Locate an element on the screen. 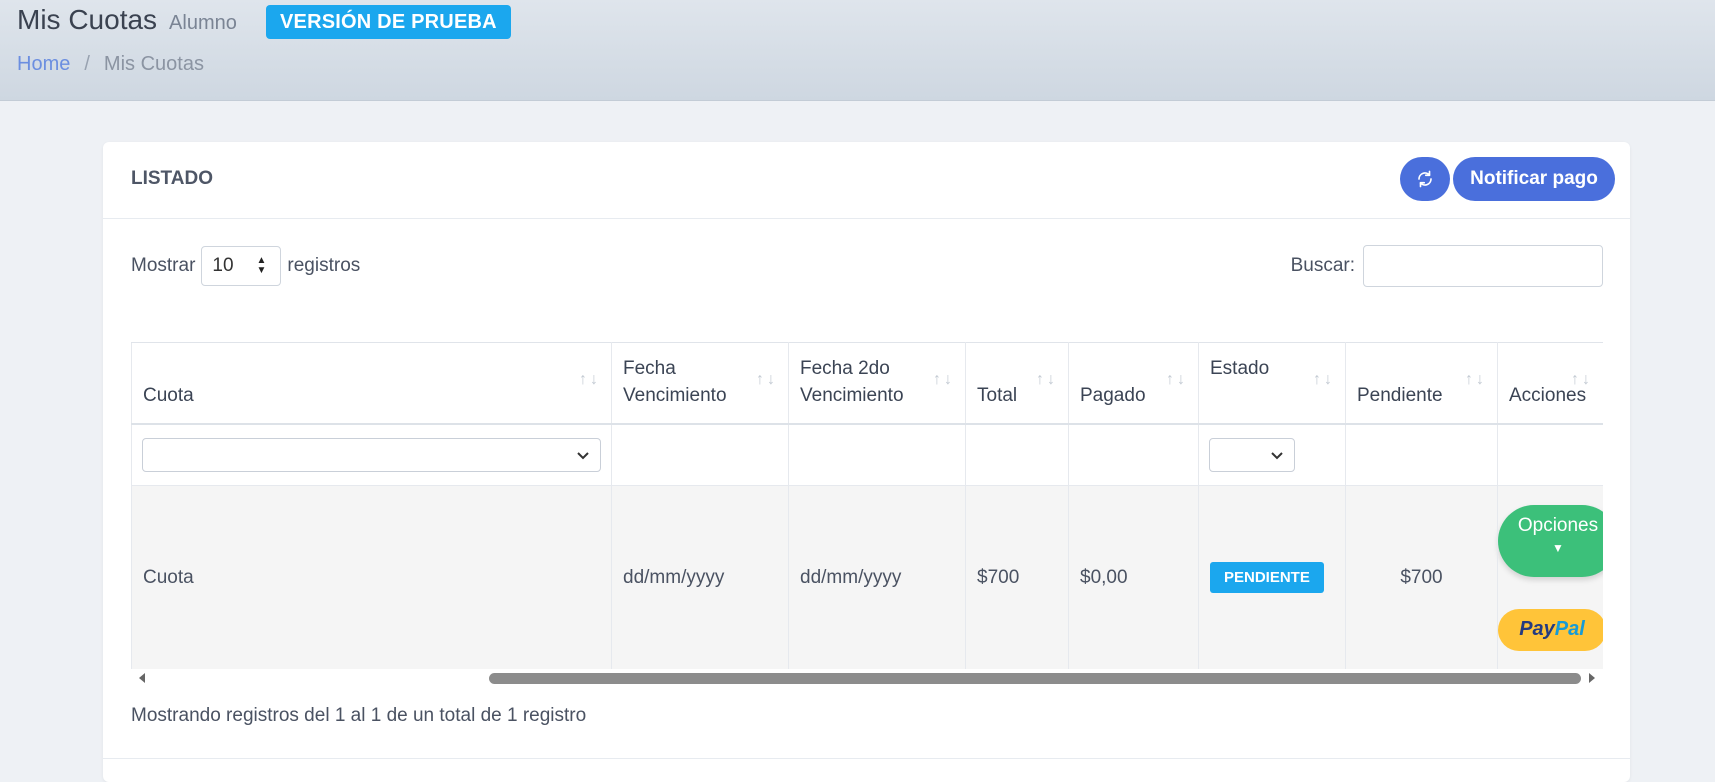 Image resolution: width=1715 pixels, height=782 pixels. paypal-button: Pay Pal is located at coordinates (1550, 629).